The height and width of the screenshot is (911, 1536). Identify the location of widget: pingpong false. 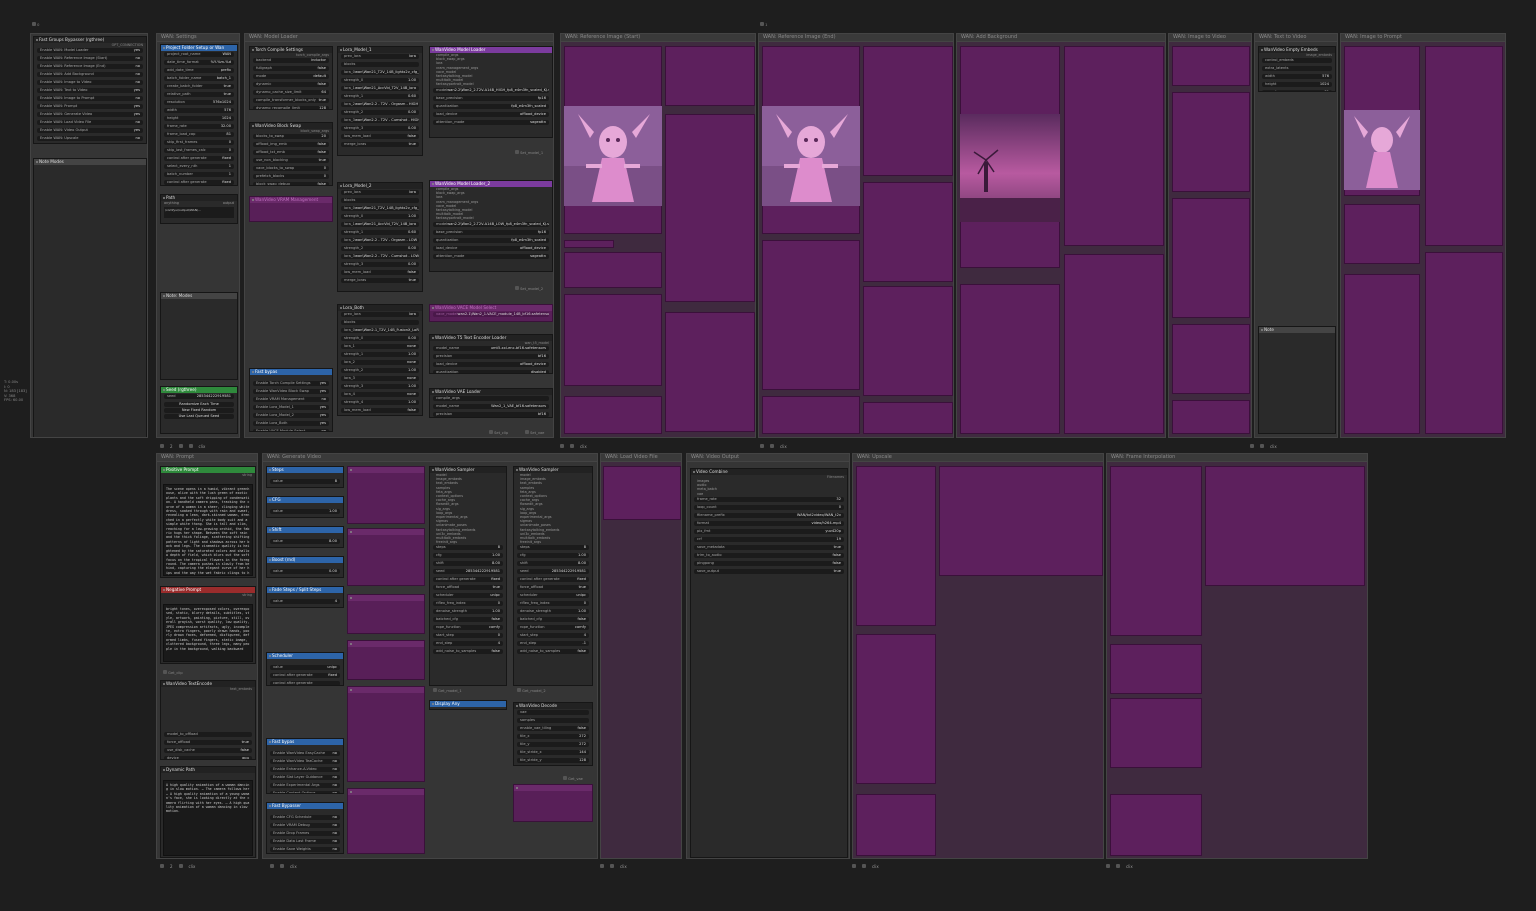
(769, 563).